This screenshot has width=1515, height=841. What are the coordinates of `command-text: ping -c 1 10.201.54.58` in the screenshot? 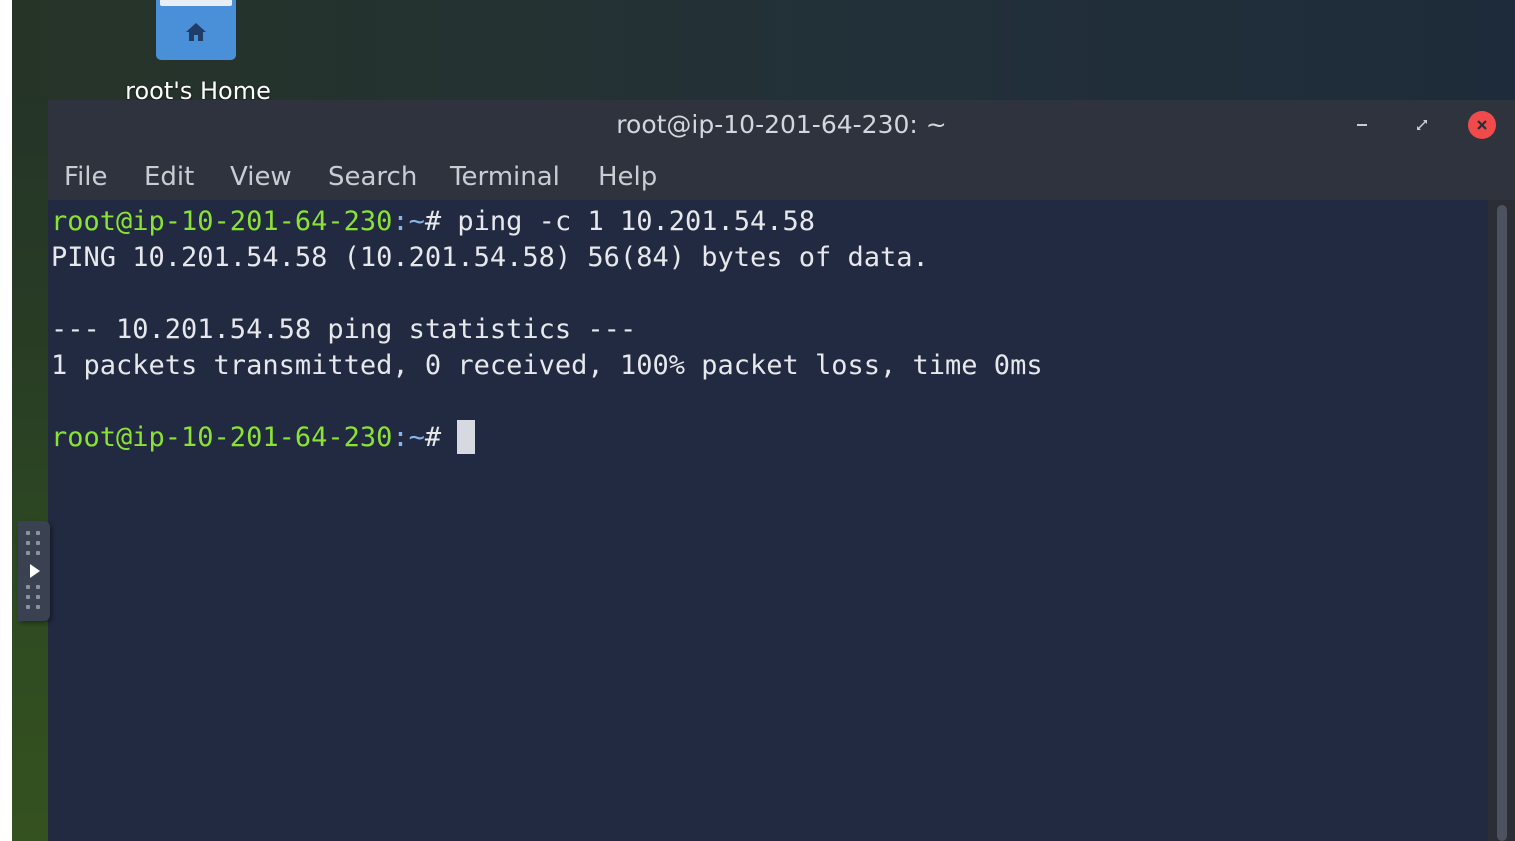 It's located at (636, 221).